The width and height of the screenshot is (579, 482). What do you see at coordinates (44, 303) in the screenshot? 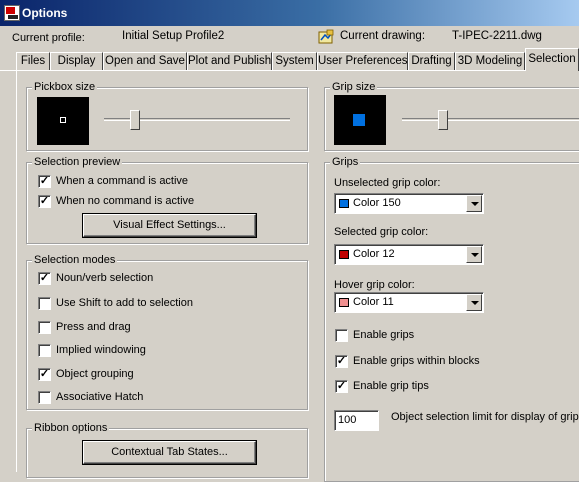
I see `use-shift-checkbox` at bounding box center [44, 303].